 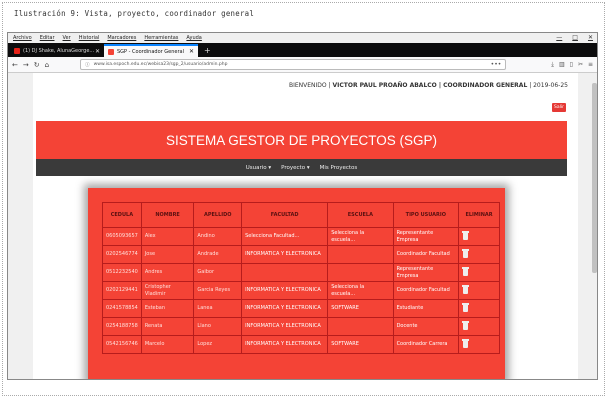 I want to click on reload-icon: ↻, so click(x=37, y=65).